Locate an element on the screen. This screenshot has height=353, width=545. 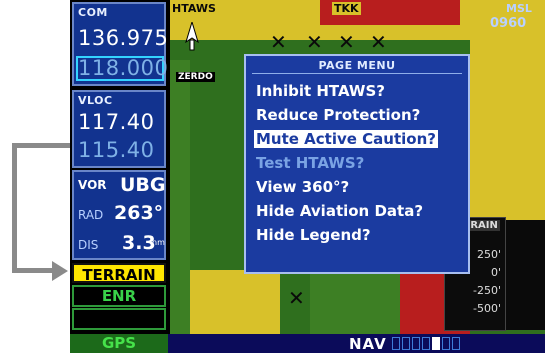
map-altitude-readout: 0960 is located at coordinates (508, 23).